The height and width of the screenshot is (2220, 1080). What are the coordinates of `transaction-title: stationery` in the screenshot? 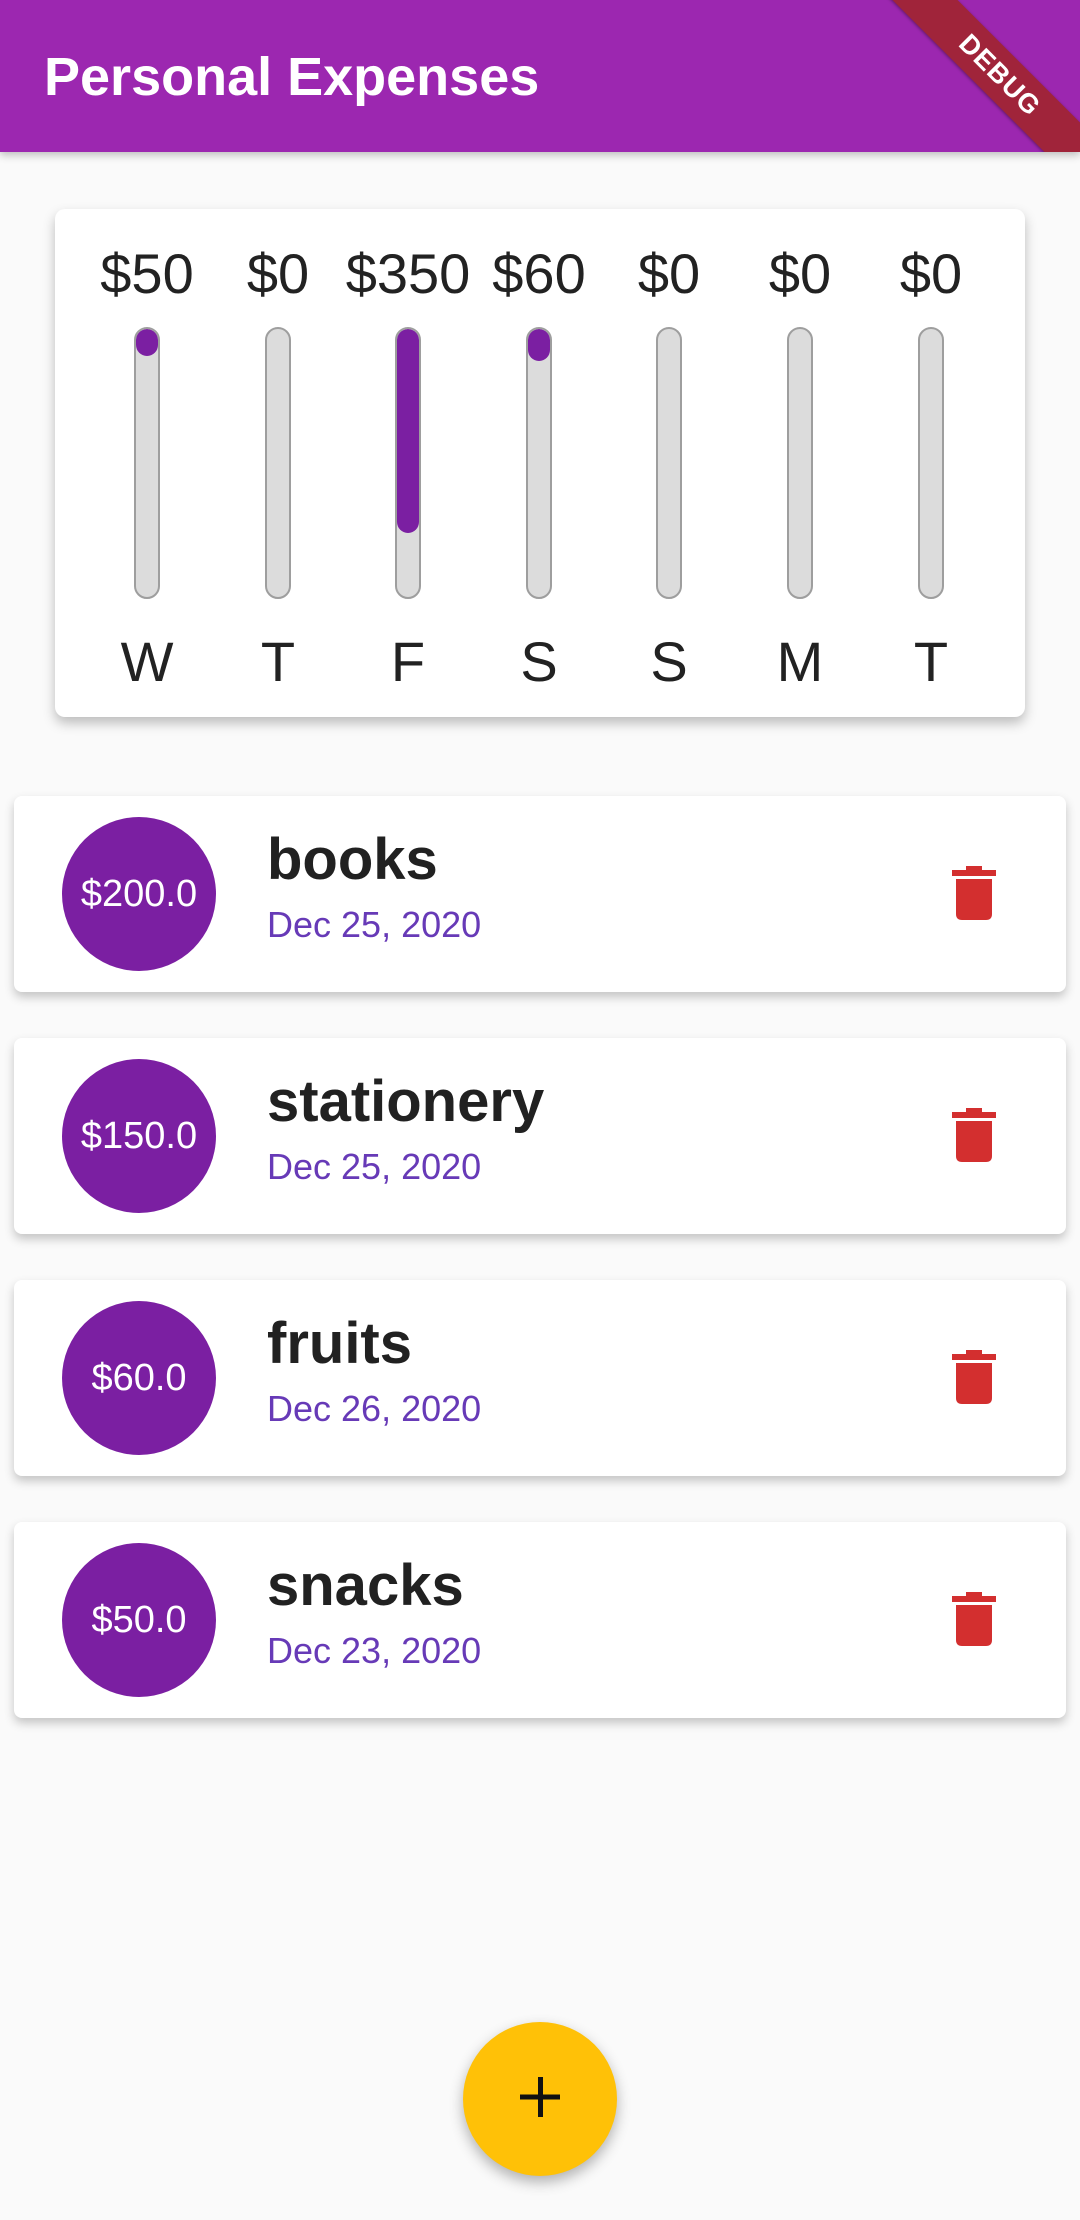 It's located at (406, 1101).